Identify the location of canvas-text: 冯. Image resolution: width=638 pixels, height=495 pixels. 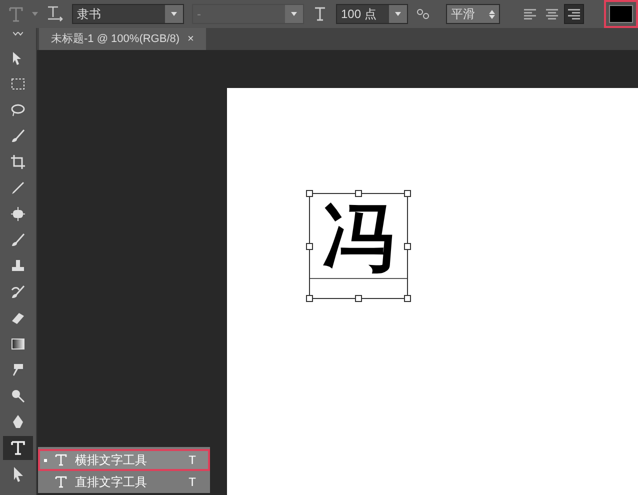
(358, 238).